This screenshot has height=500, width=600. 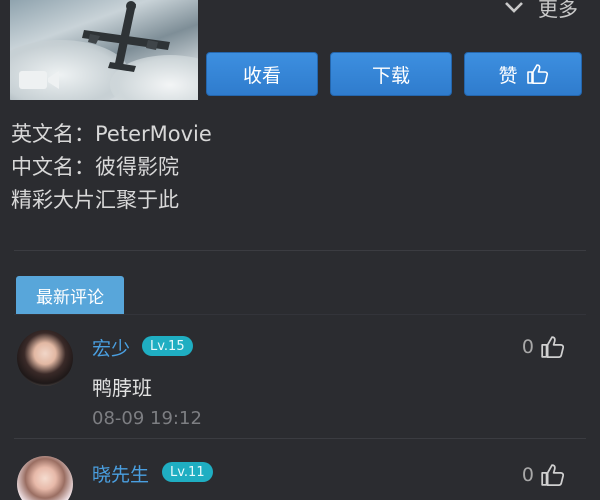 What do you see at coordinates (514, 7) in the screenshot?
I see `chevron-down-icon` at bounding box center [514, 7].